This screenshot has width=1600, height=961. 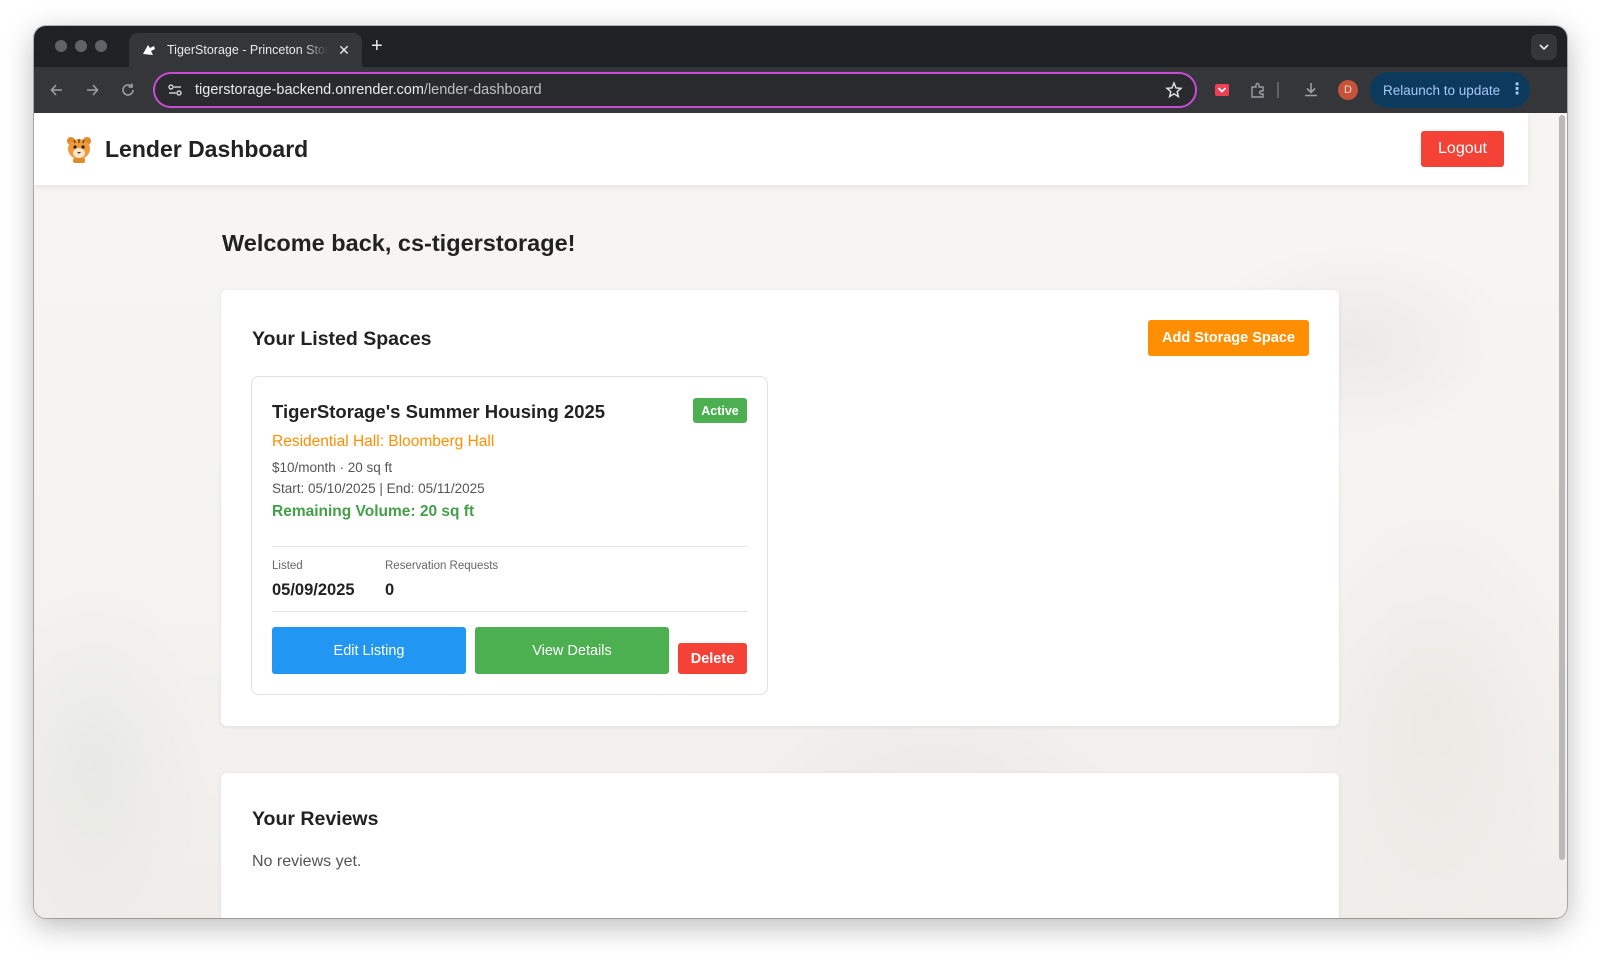 I want to click on listed-date-value: 05/09/2025, so click(x=313, y=590).